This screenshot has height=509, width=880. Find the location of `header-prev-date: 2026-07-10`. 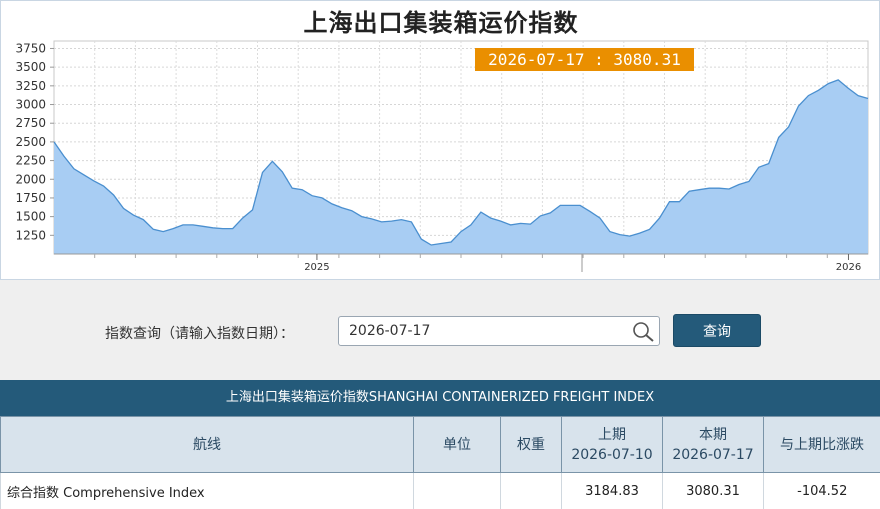

header-prev-date: 2026-07-10 is located at coordinates (611, 455).